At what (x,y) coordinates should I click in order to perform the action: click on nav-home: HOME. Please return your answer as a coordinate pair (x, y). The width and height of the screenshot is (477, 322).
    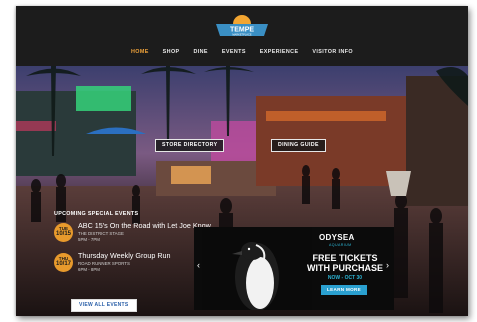
    Looking at the image, I should click on (140, 52).